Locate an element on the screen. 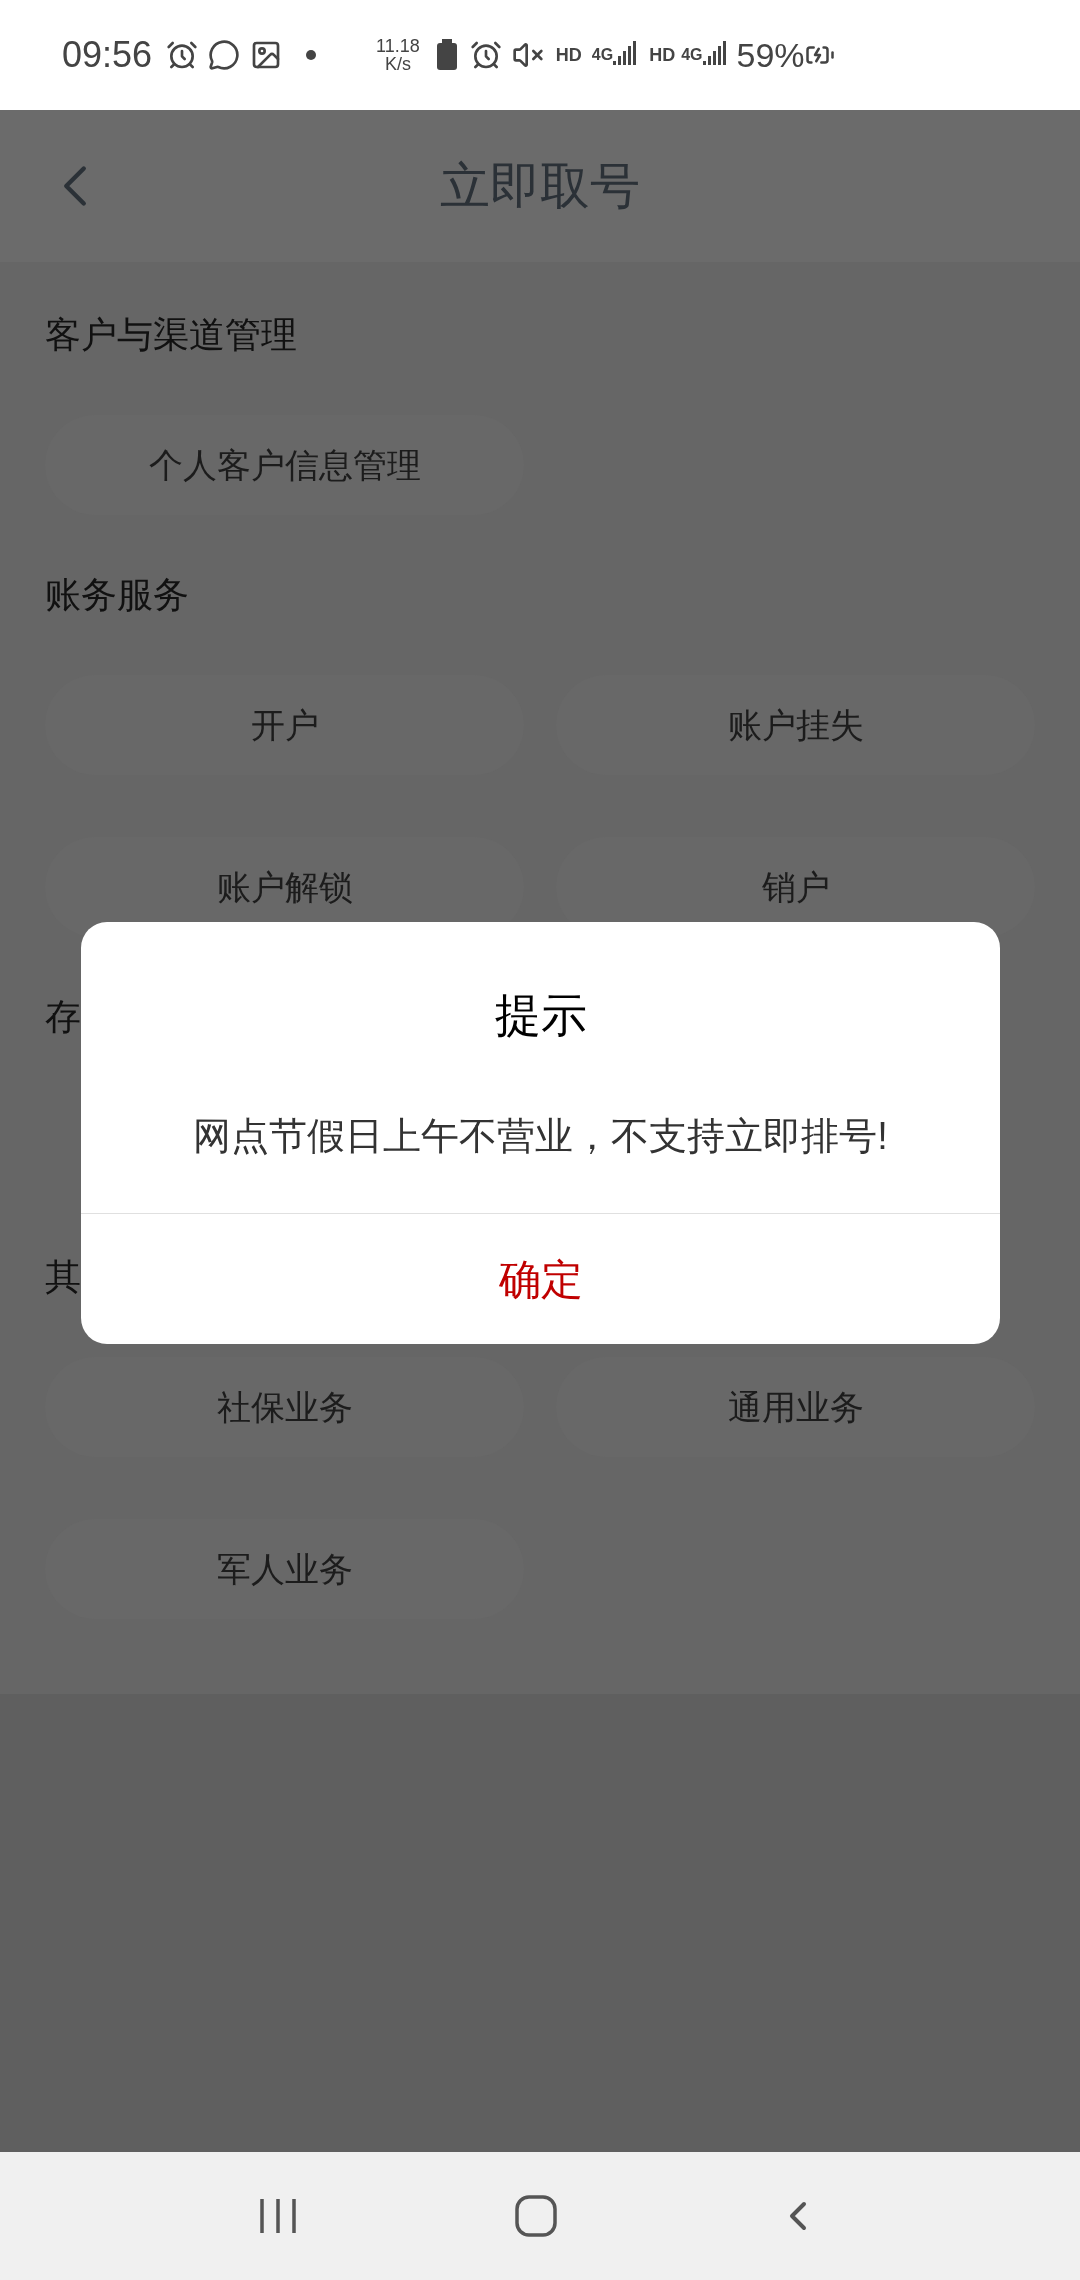  dialog-title: 提示 is located at coordinates (540, 1015).